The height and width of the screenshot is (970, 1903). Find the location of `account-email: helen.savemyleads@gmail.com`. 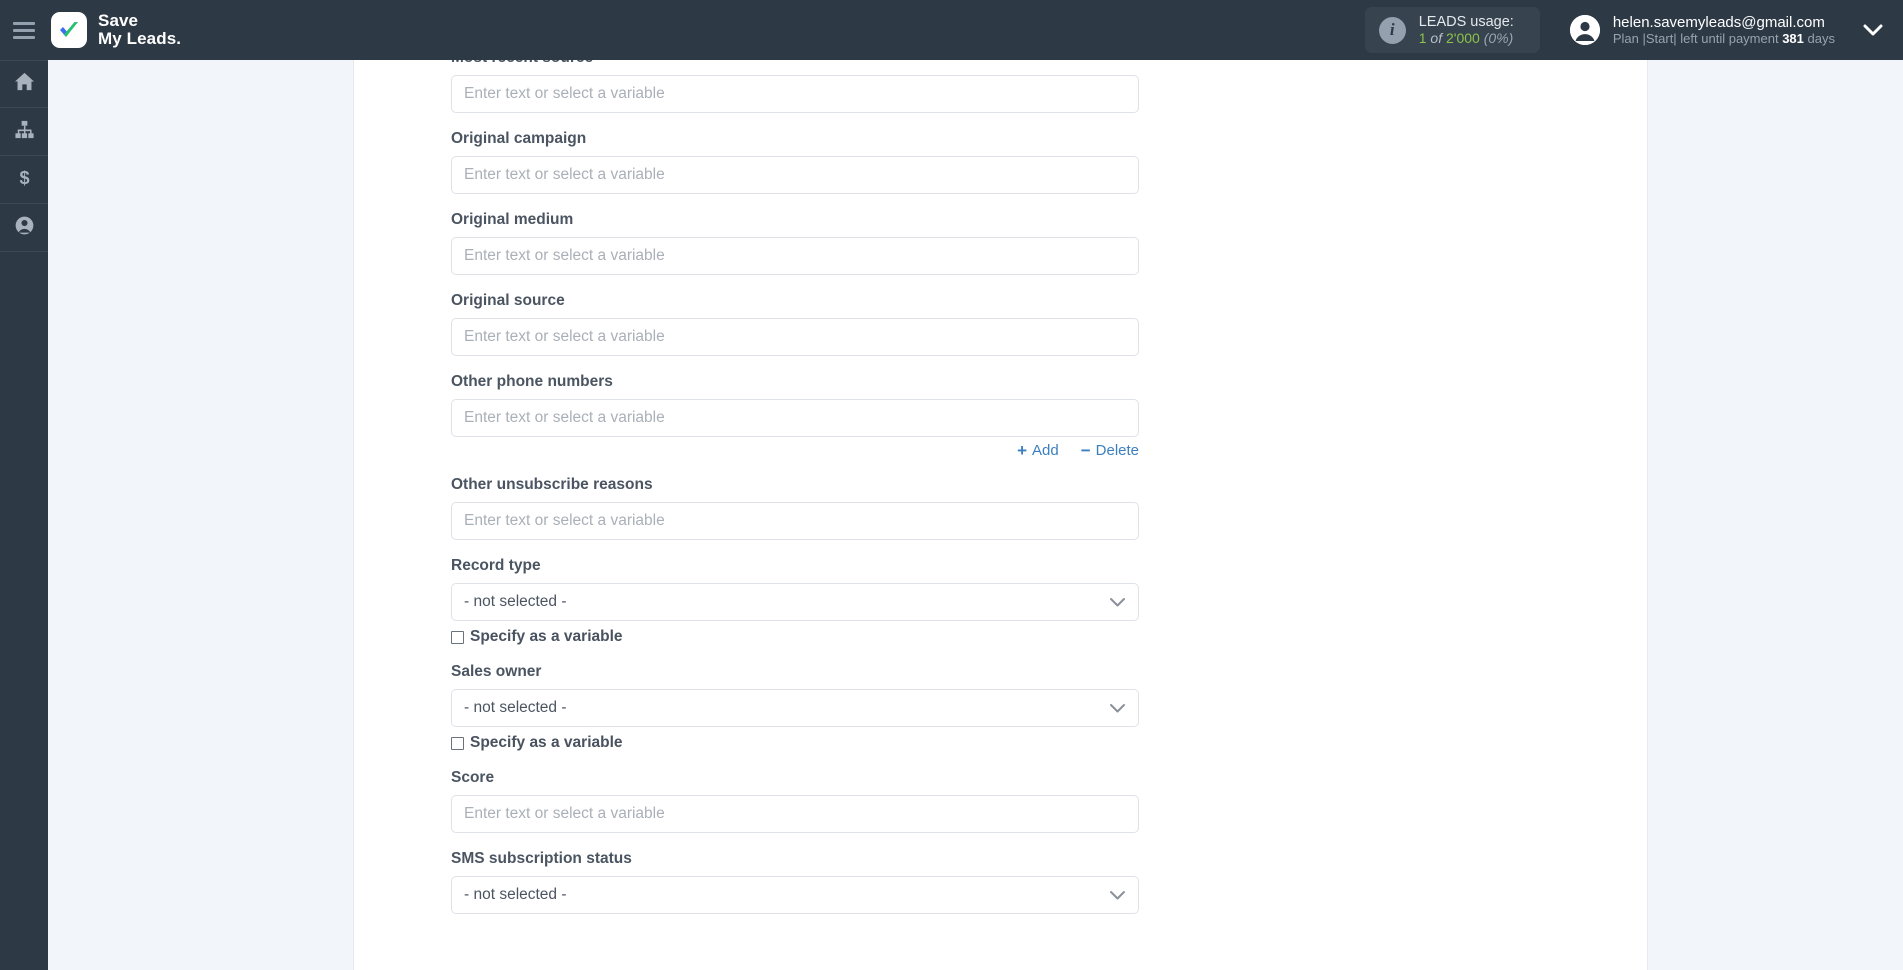

account-email: helen.savemyleads@gmail.com is located at coordinates (1718, 22).